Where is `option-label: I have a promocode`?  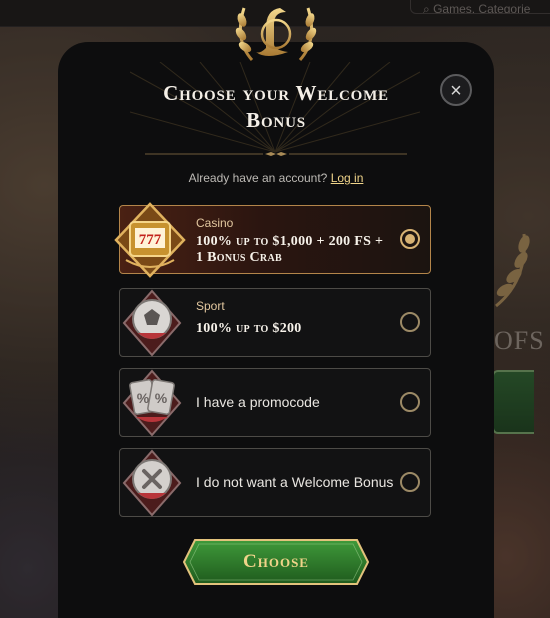 option-label: I have a promocode is located at coordinates (258, 402).